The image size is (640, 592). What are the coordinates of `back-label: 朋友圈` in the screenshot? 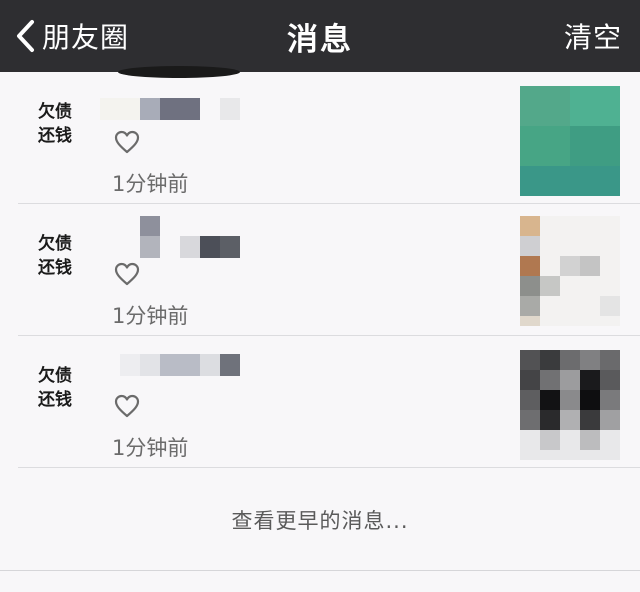 It's located at (86, 37).